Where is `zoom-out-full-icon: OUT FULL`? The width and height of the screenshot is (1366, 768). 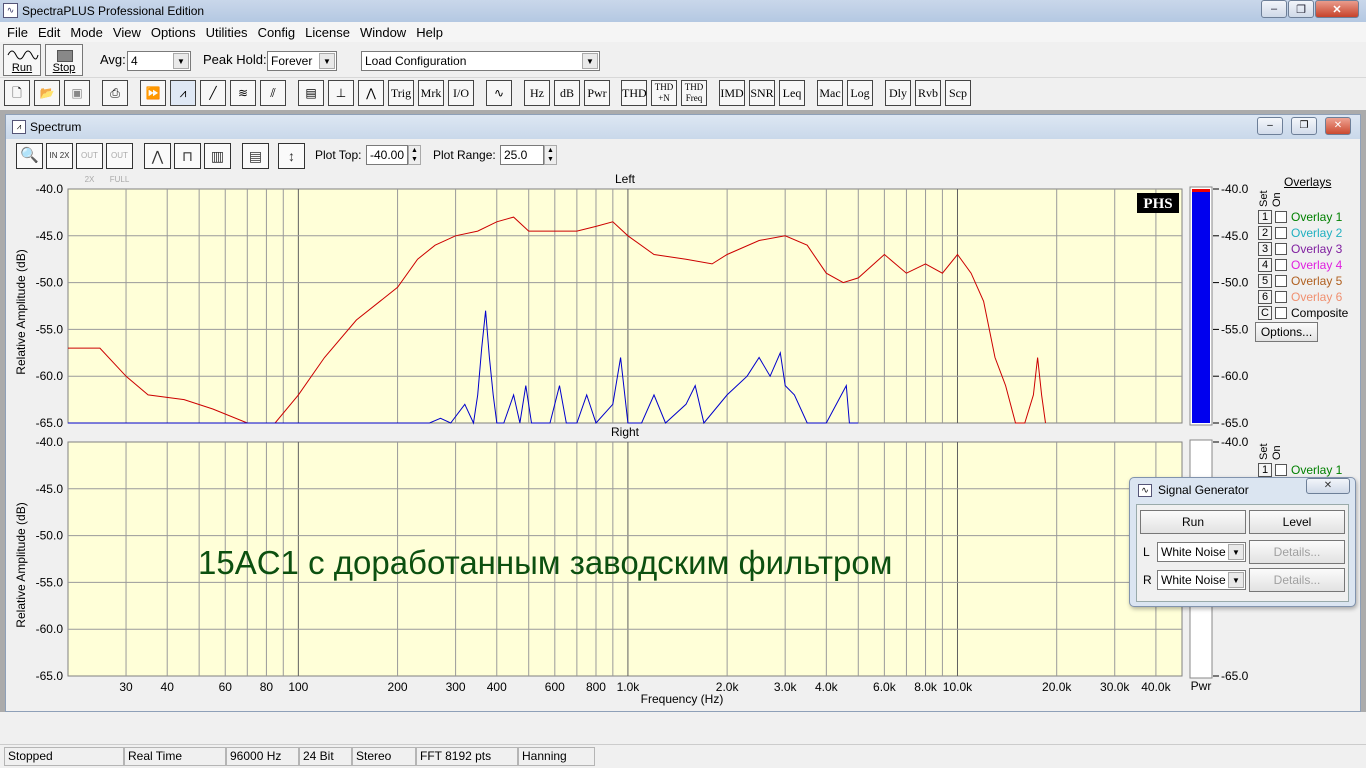 zoom-out-full-icon: OUT FULL is located at coordinates (119, 167).